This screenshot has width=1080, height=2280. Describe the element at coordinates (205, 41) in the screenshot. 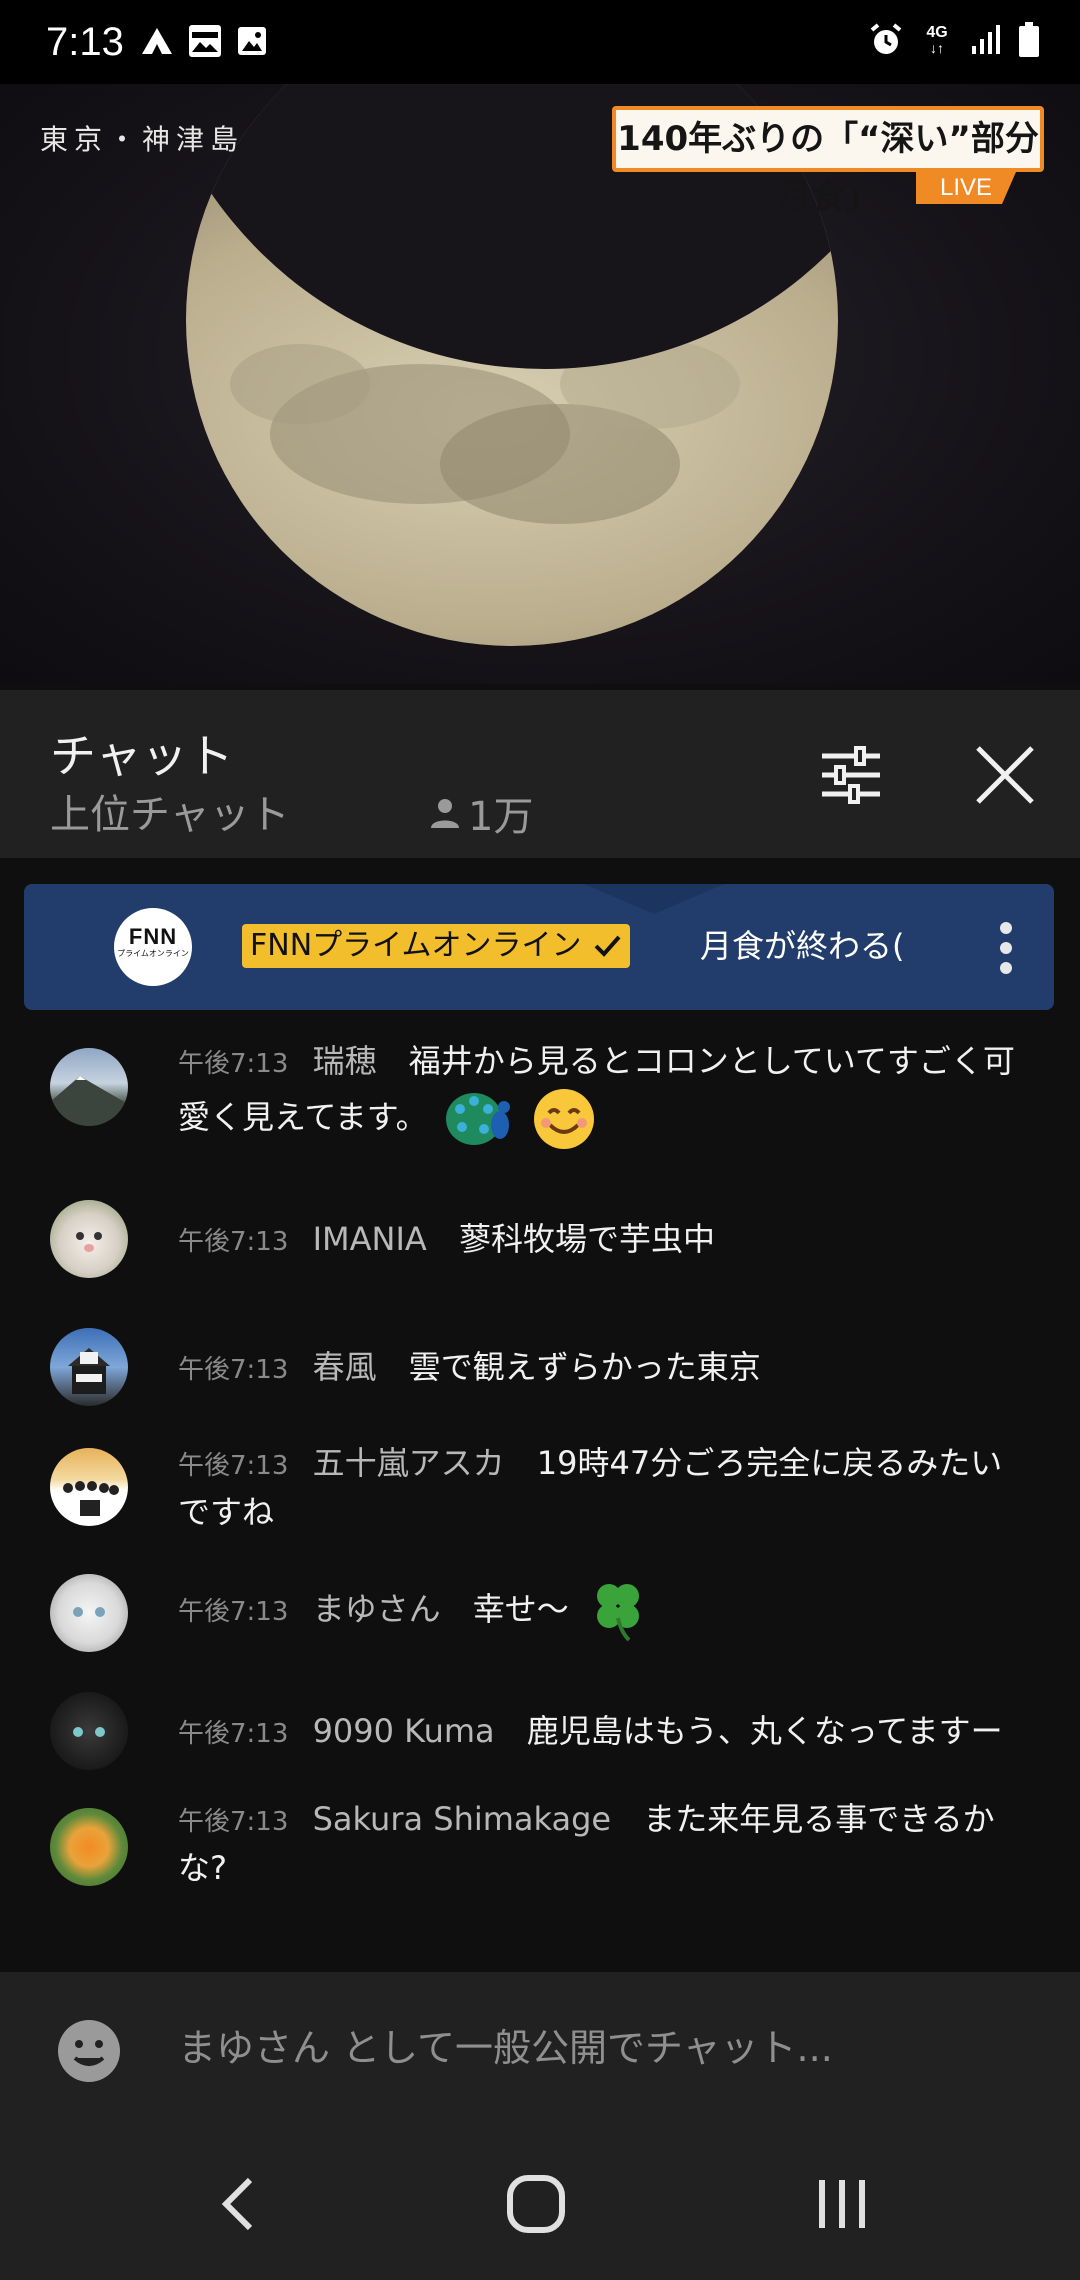

I see `alpen-app-icon` at that location.